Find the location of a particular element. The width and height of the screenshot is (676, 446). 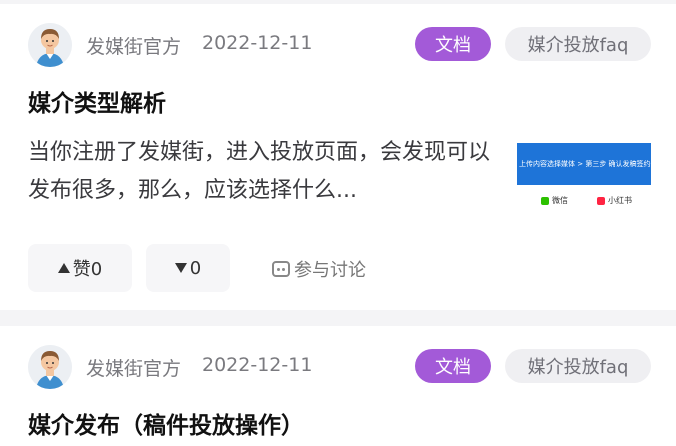

like-button: 赞0 is located at coordinates (80, 268).